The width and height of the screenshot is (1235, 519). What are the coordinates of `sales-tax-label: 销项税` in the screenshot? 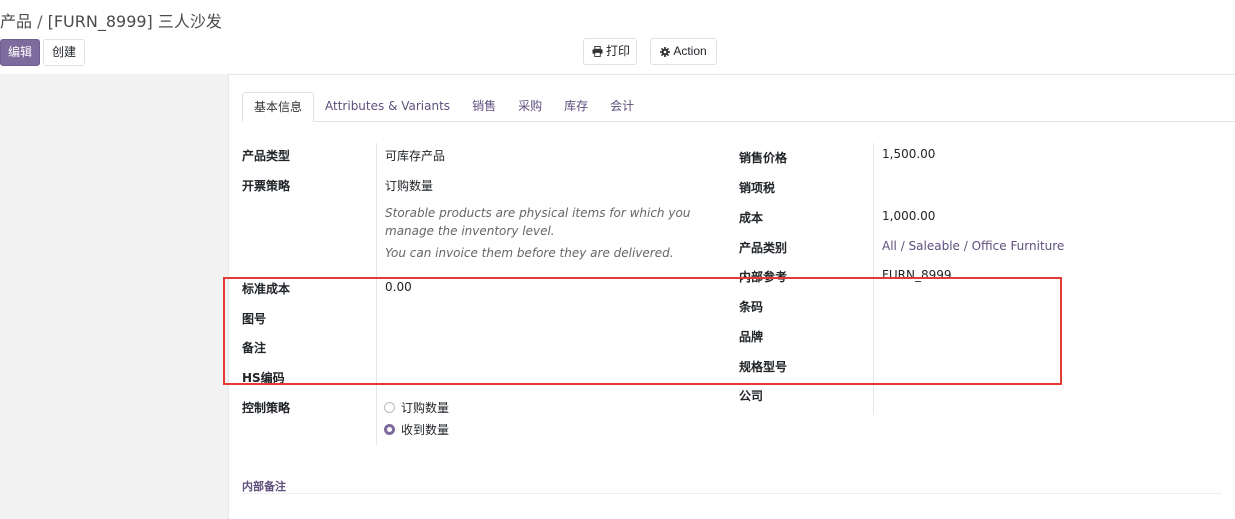 It's located at (757, 188).